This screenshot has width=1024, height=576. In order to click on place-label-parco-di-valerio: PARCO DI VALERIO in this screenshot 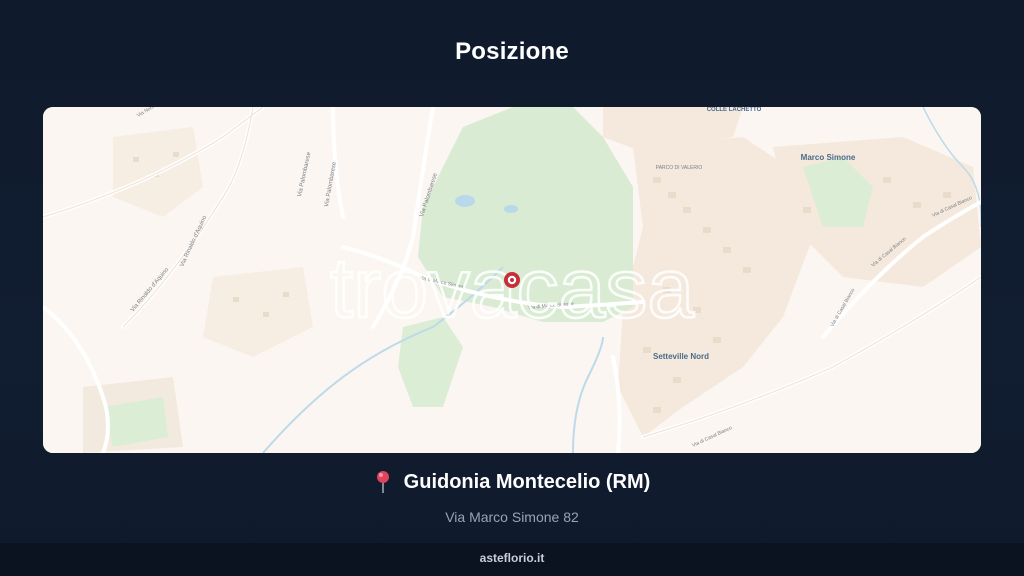, I will do `click(679, 168)`.